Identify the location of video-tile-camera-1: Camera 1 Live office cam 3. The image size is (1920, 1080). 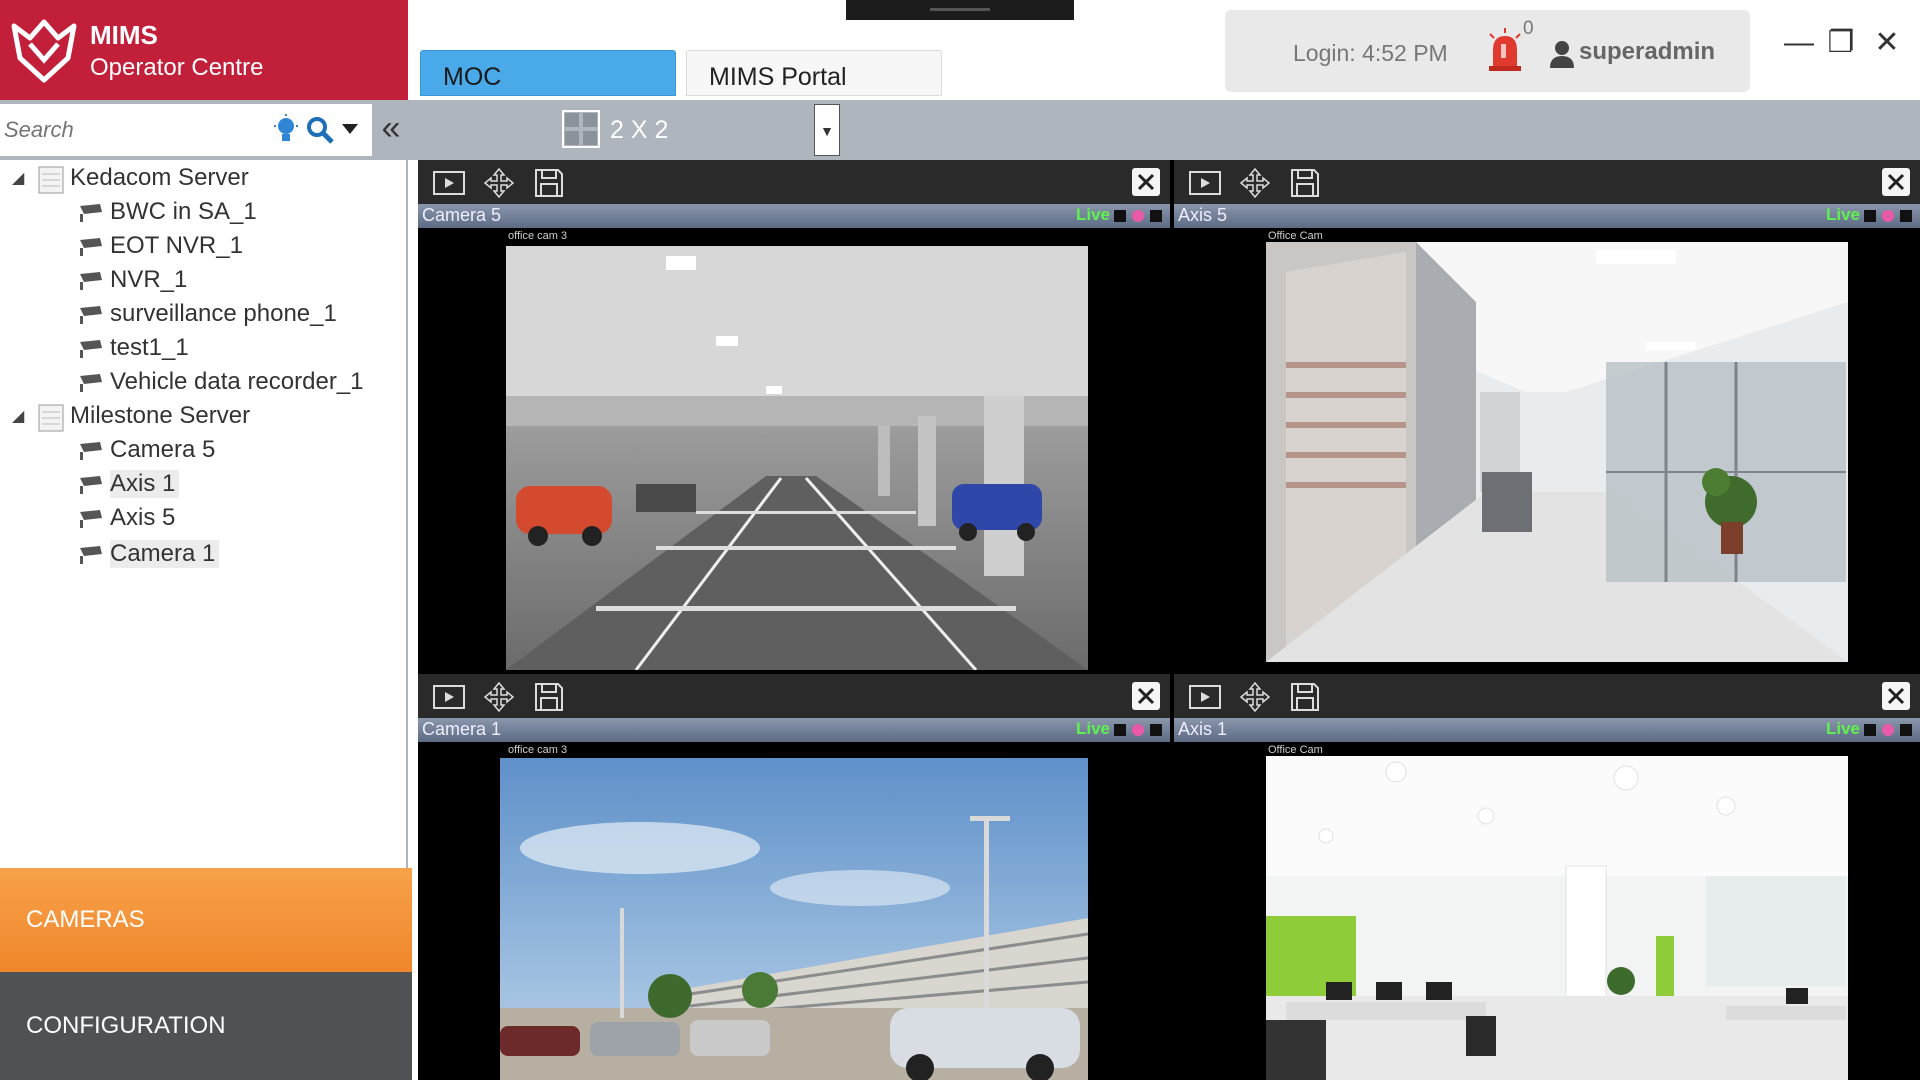
(794, 877).